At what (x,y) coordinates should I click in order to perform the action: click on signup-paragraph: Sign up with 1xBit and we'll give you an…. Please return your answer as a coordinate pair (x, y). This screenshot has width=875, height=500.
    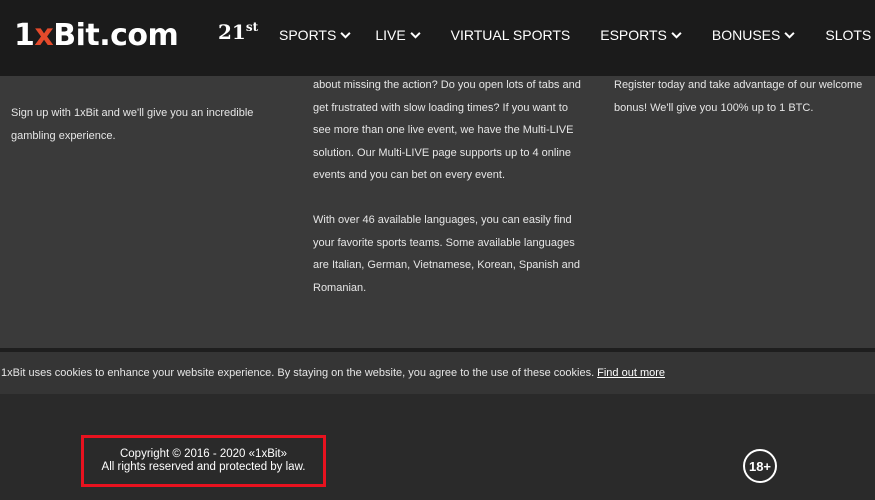
    Looking at the image, I should click on (132, 124).